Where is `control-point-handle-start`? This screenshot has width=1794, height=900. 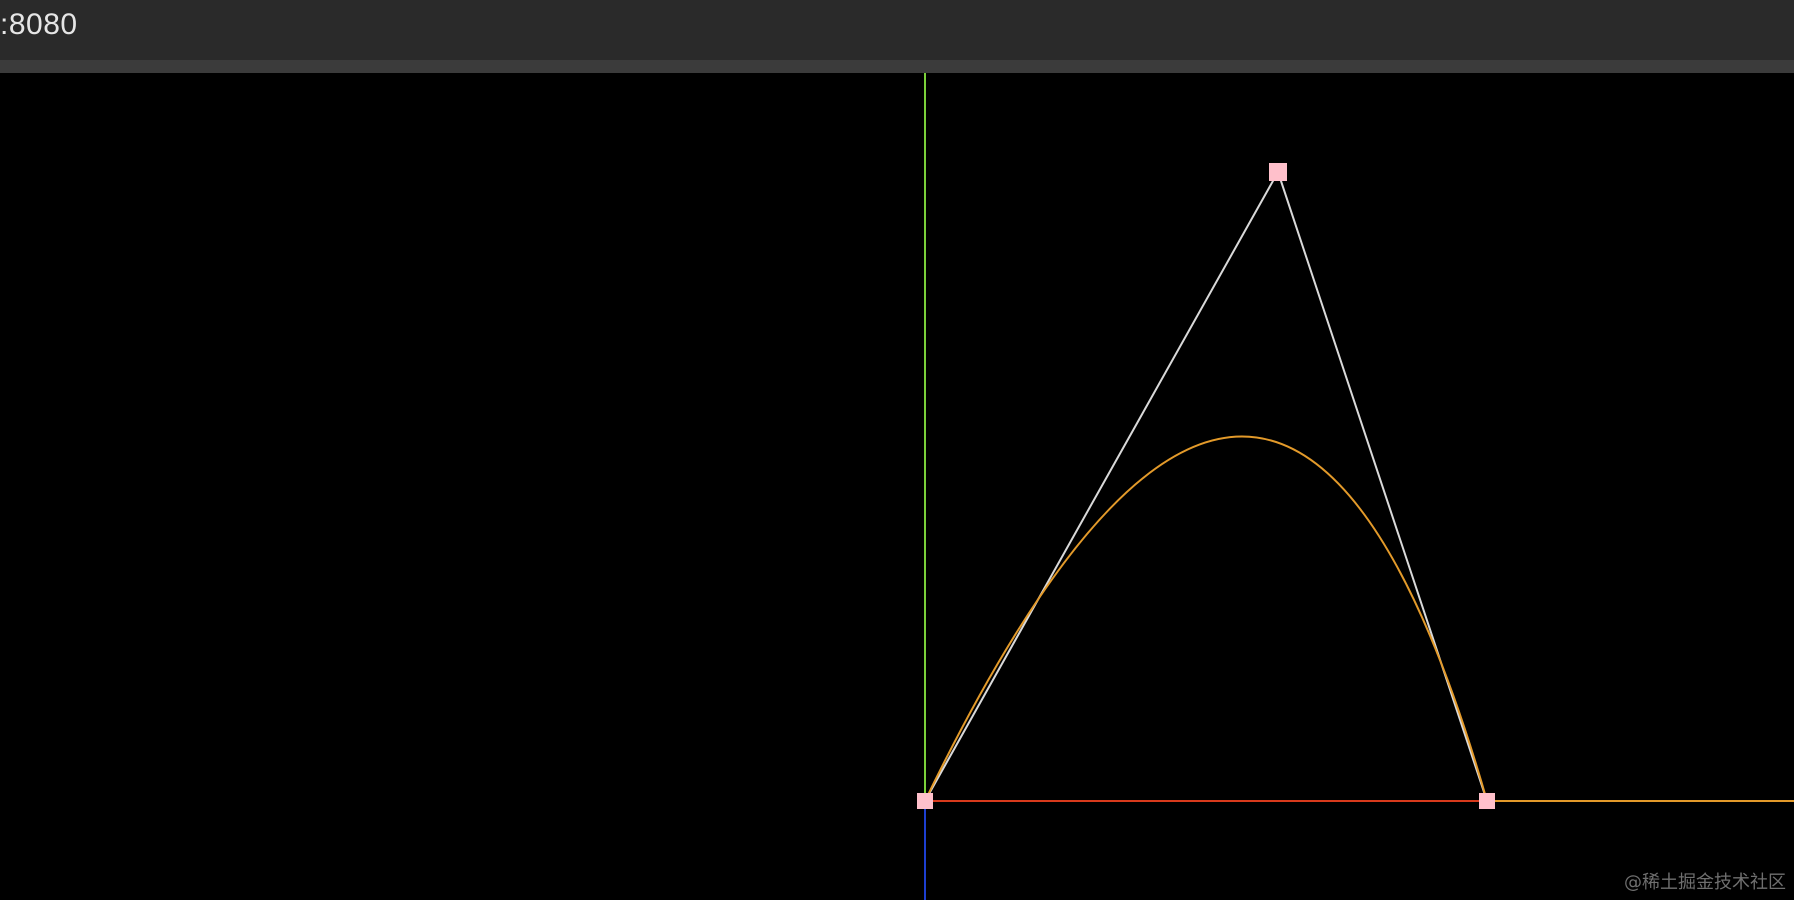 control-point-handle-start is located at coordinates (925, 801).